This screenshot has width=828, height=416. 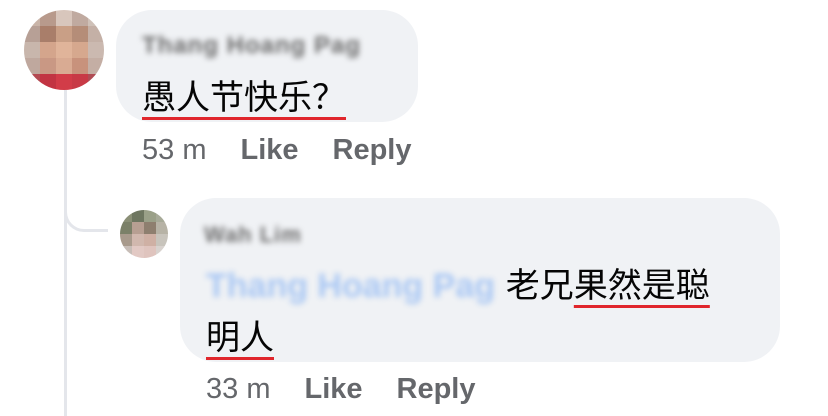 What do you see at coordinates (251, 46) in the screenshot?
I see `comment-author-name: Thang Hoang Pag` at bounding box center [251, 46].